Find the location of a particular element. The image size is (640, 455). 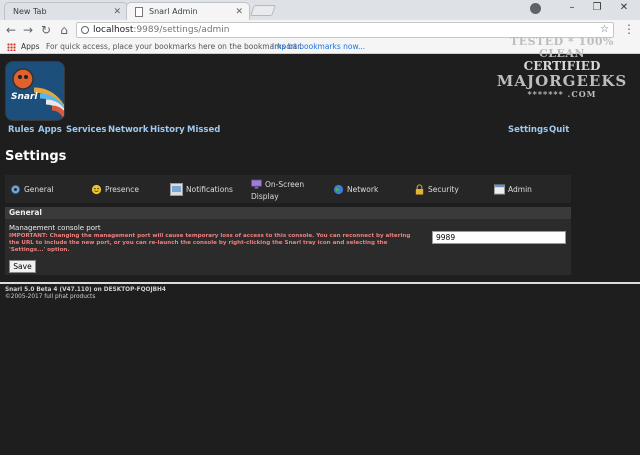

page-icon is located at coordinates (139, 11).